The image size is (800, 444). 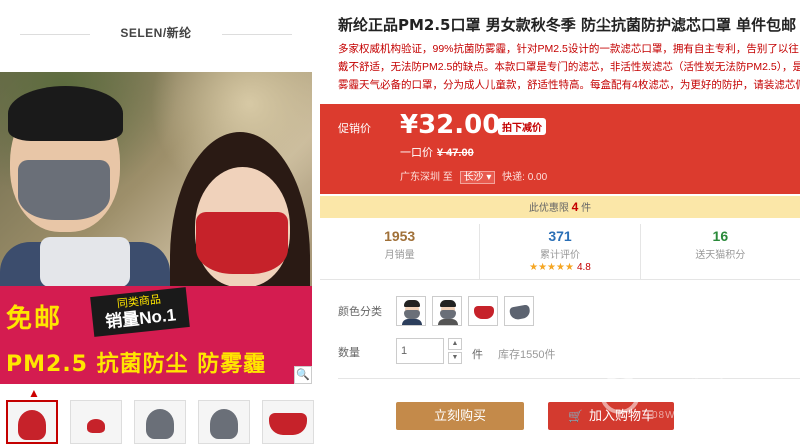 I want to click on promo-price-label: 促销价, so click(x=354, y=129).